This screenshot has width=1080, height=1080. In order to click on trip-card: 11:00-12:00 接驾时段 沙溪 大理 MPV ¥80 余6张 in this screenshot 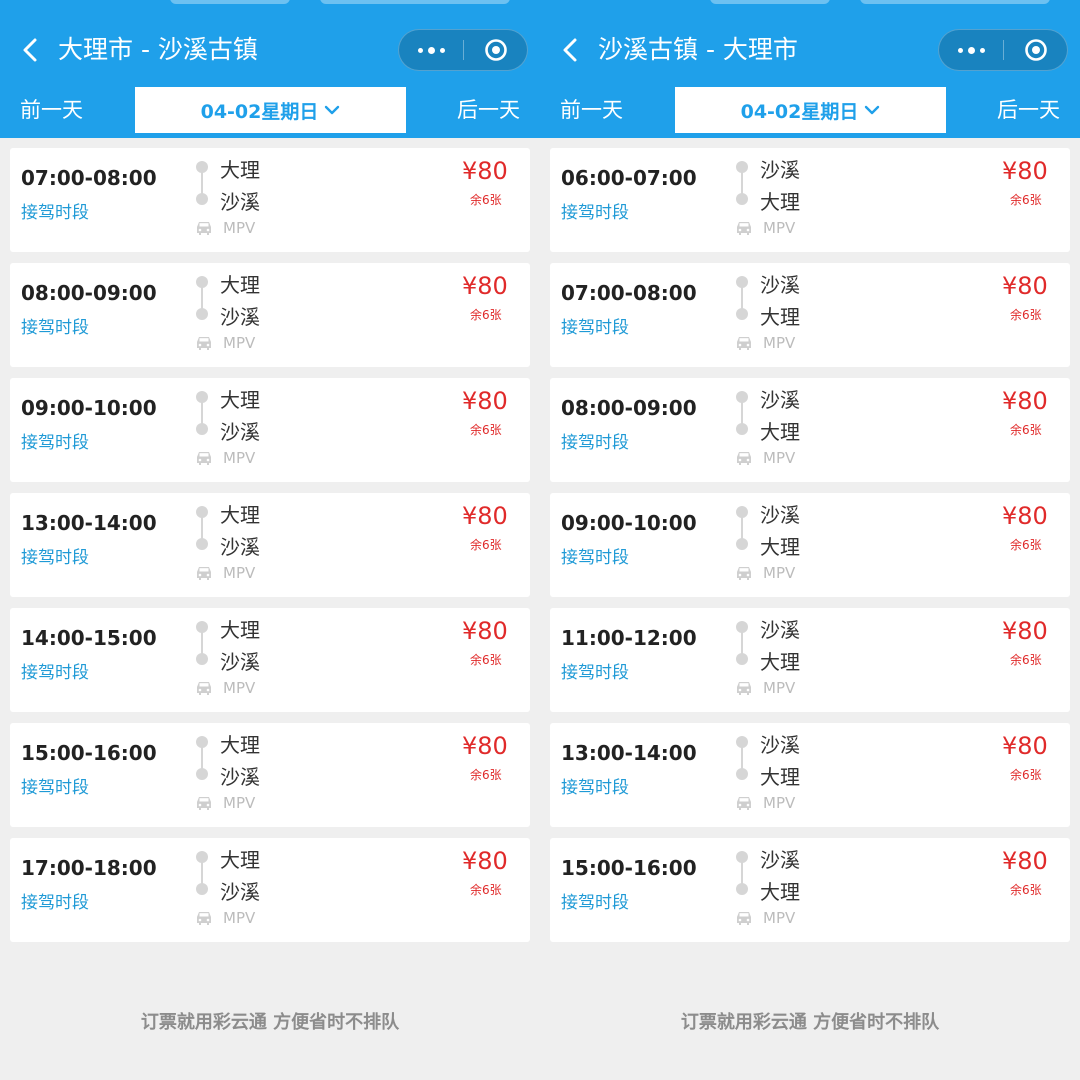, I will do `click(810, 660)`.